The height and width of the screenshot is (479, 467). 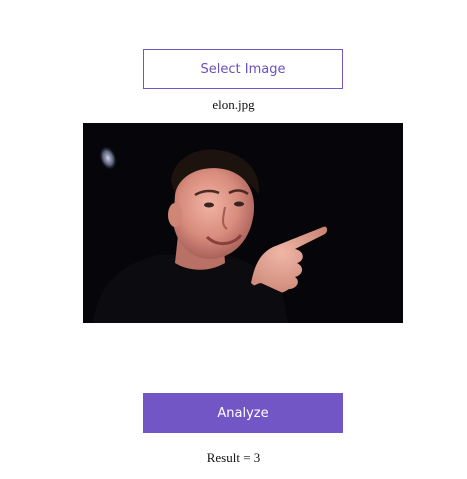 I want to click on result-text: Result = 3, so click(x=233, y=457).